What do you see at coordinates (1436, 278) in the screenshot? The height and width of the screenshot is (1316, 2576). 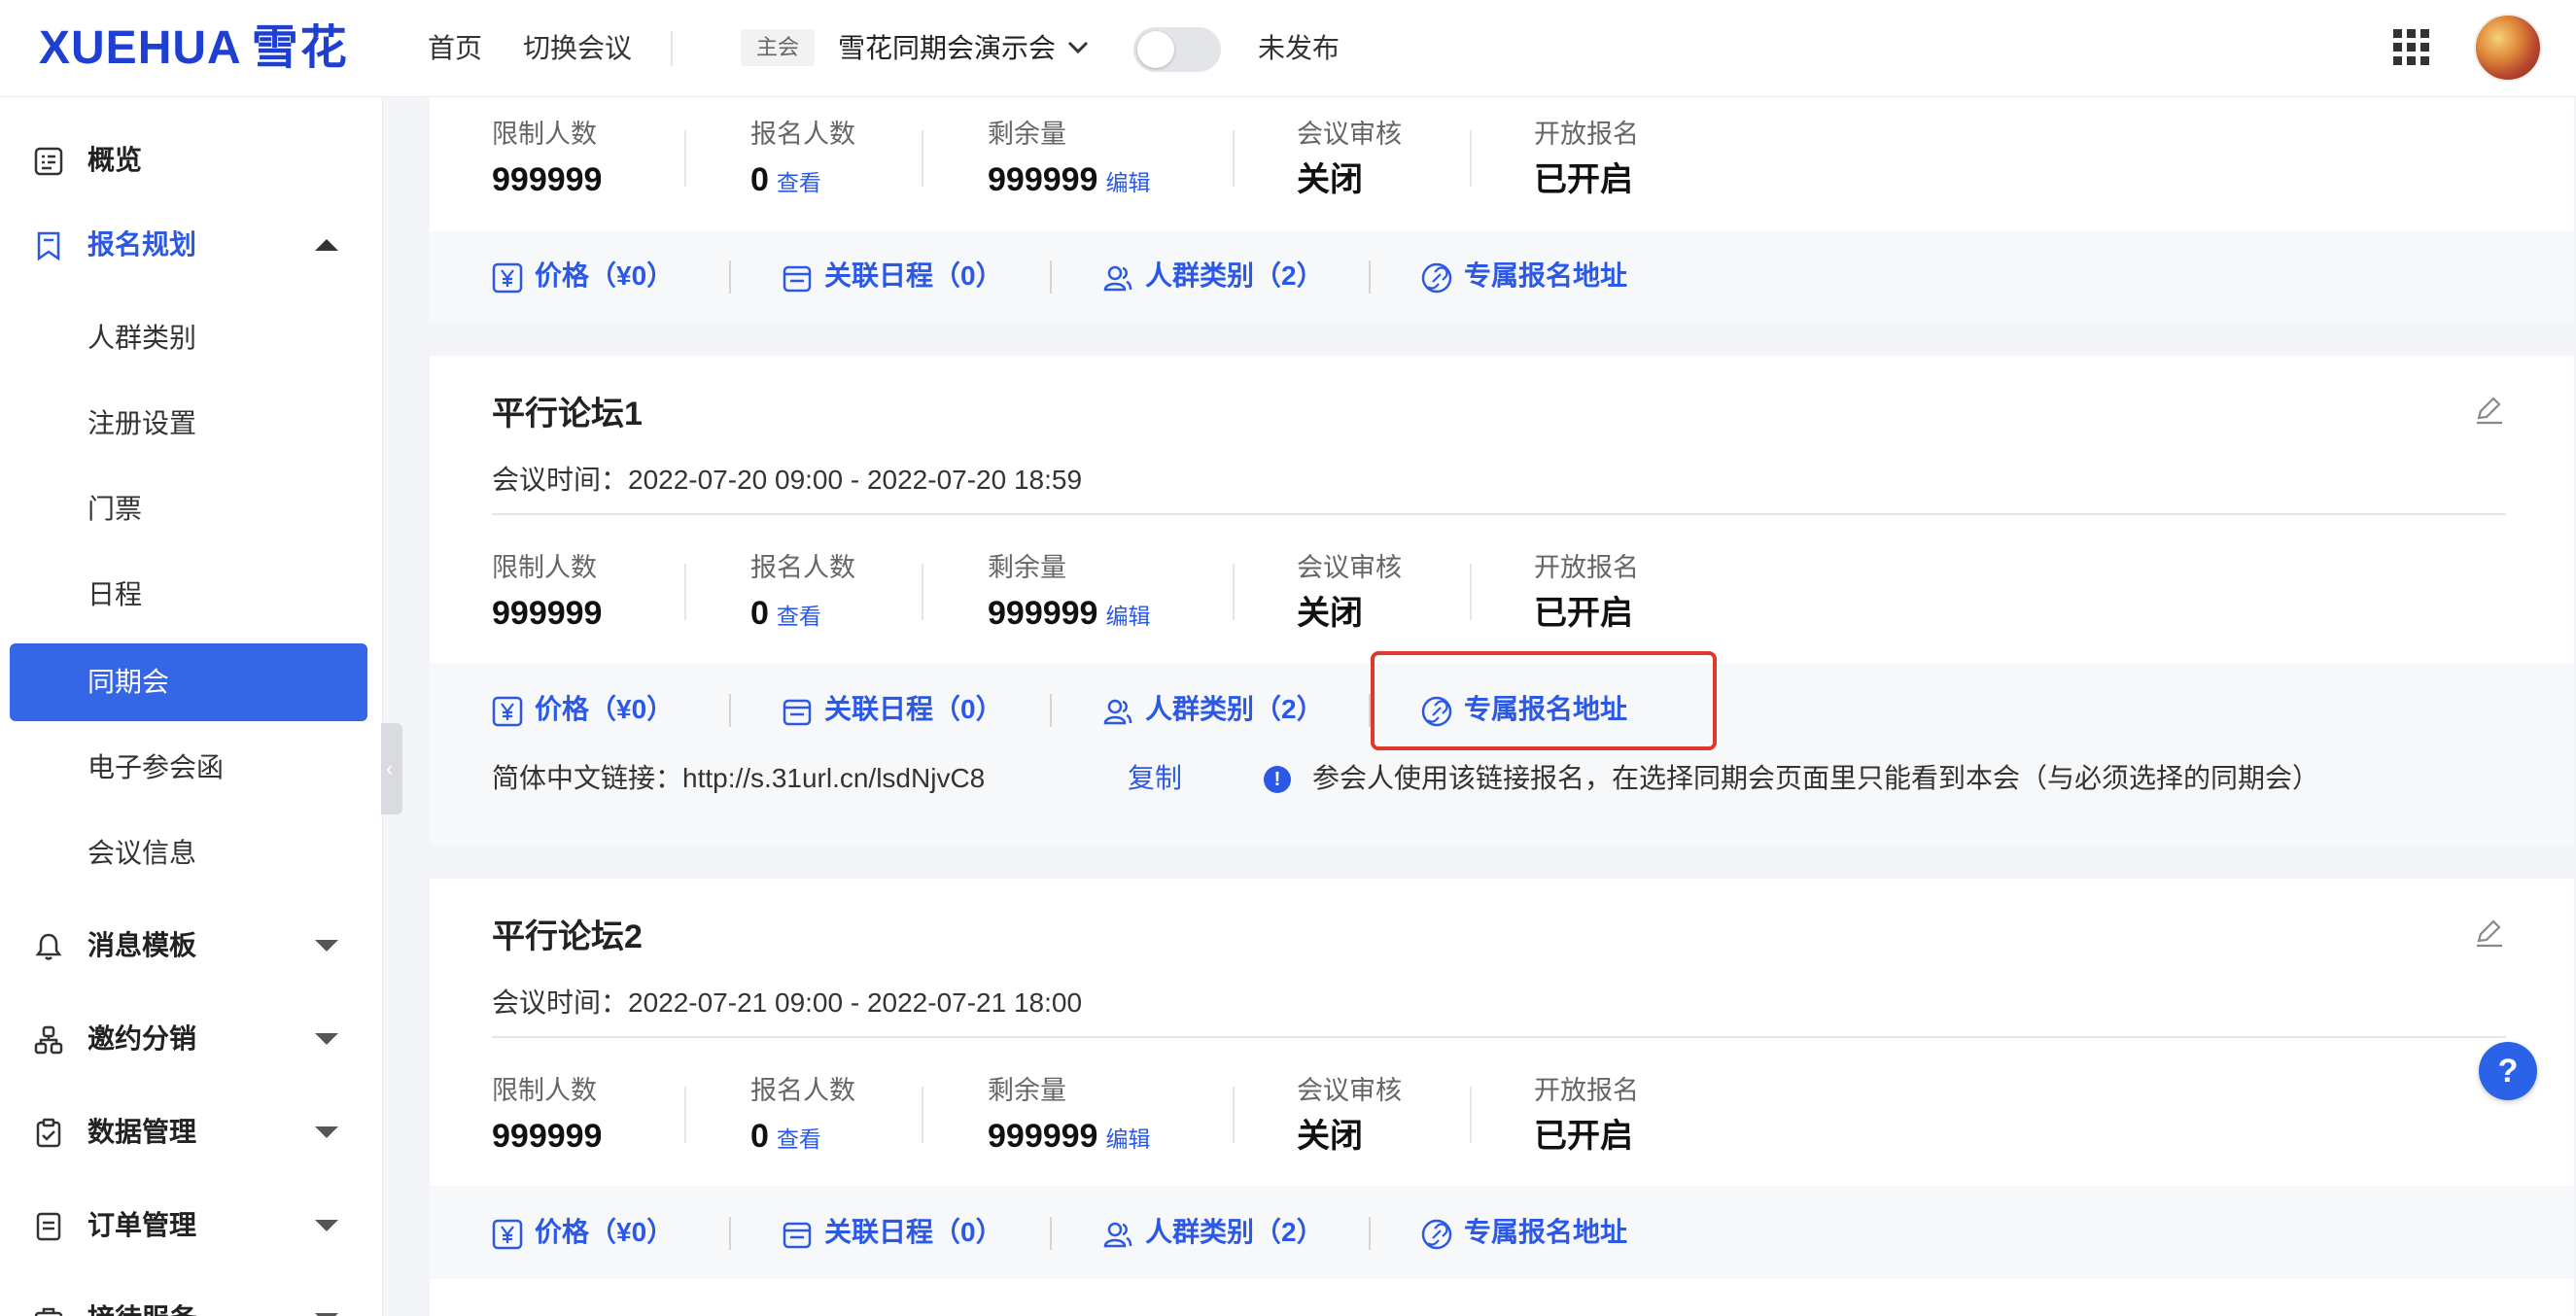 I see `link-icon` at bounding box center [1436, 278].